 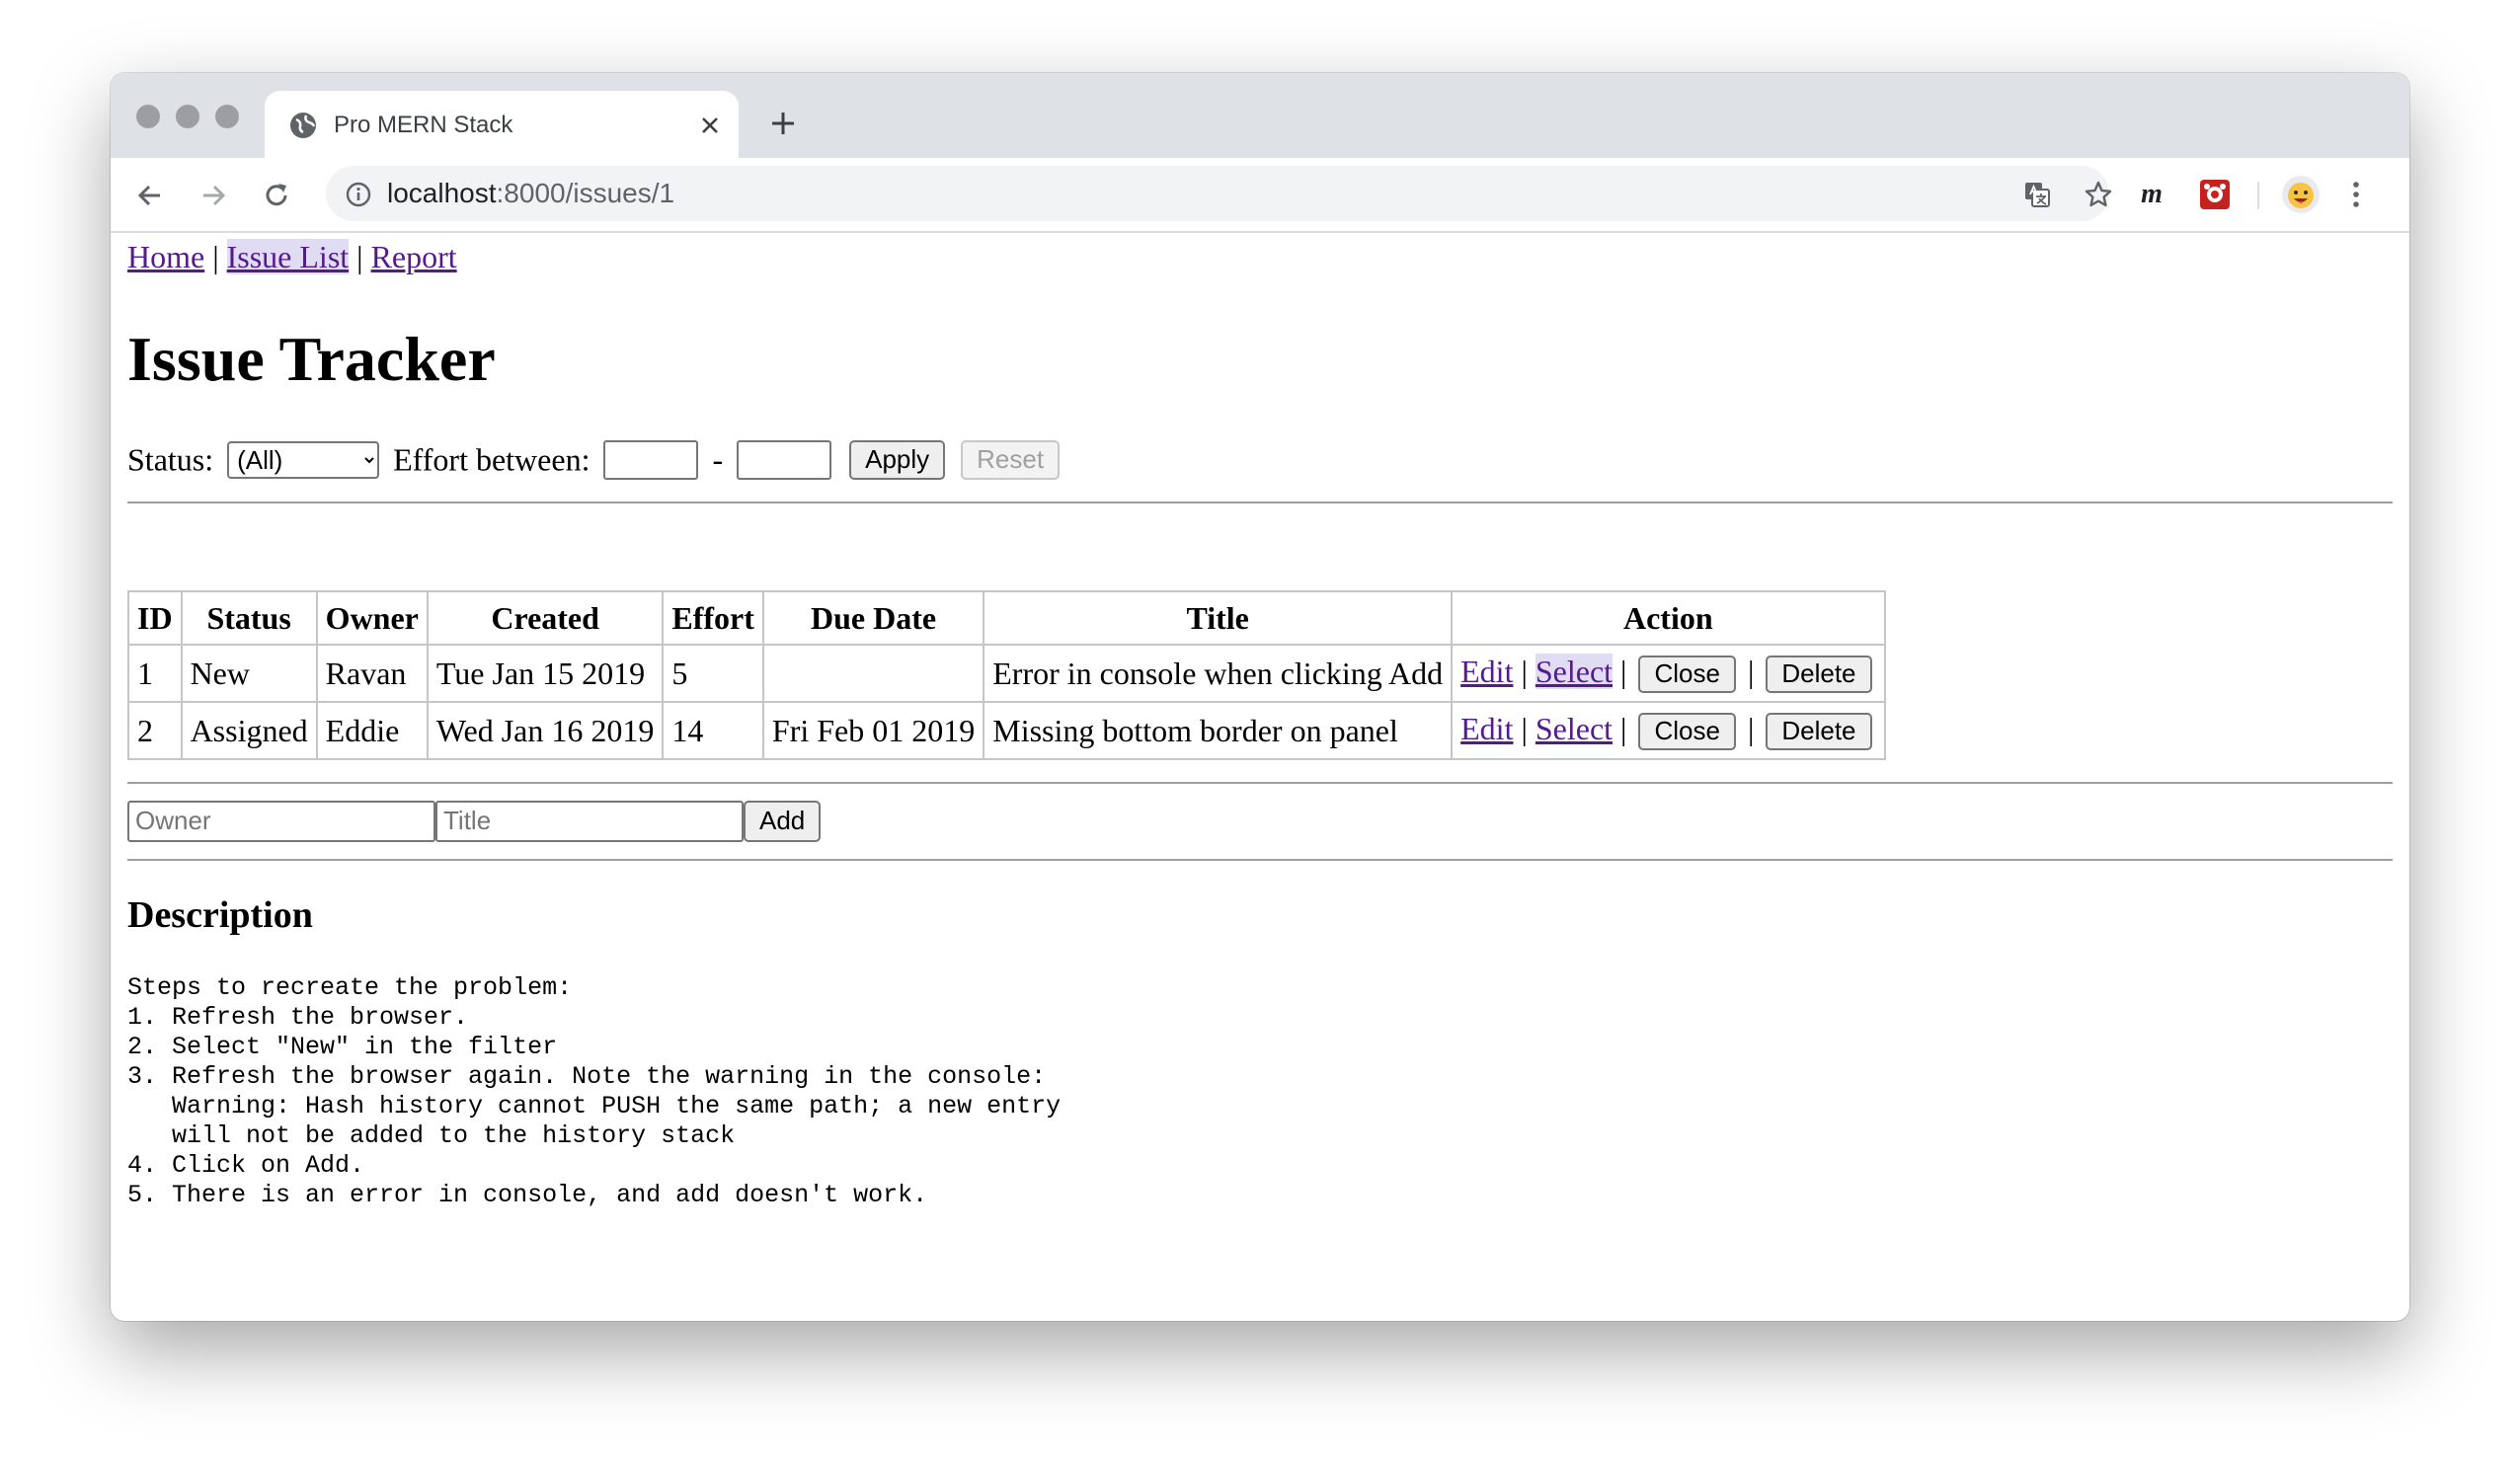 What do you see at coordinates (1219, 193) in the screenshot?
I see `address-bar: localhost:8000/issues/1` at bounding box center [1219, 193].